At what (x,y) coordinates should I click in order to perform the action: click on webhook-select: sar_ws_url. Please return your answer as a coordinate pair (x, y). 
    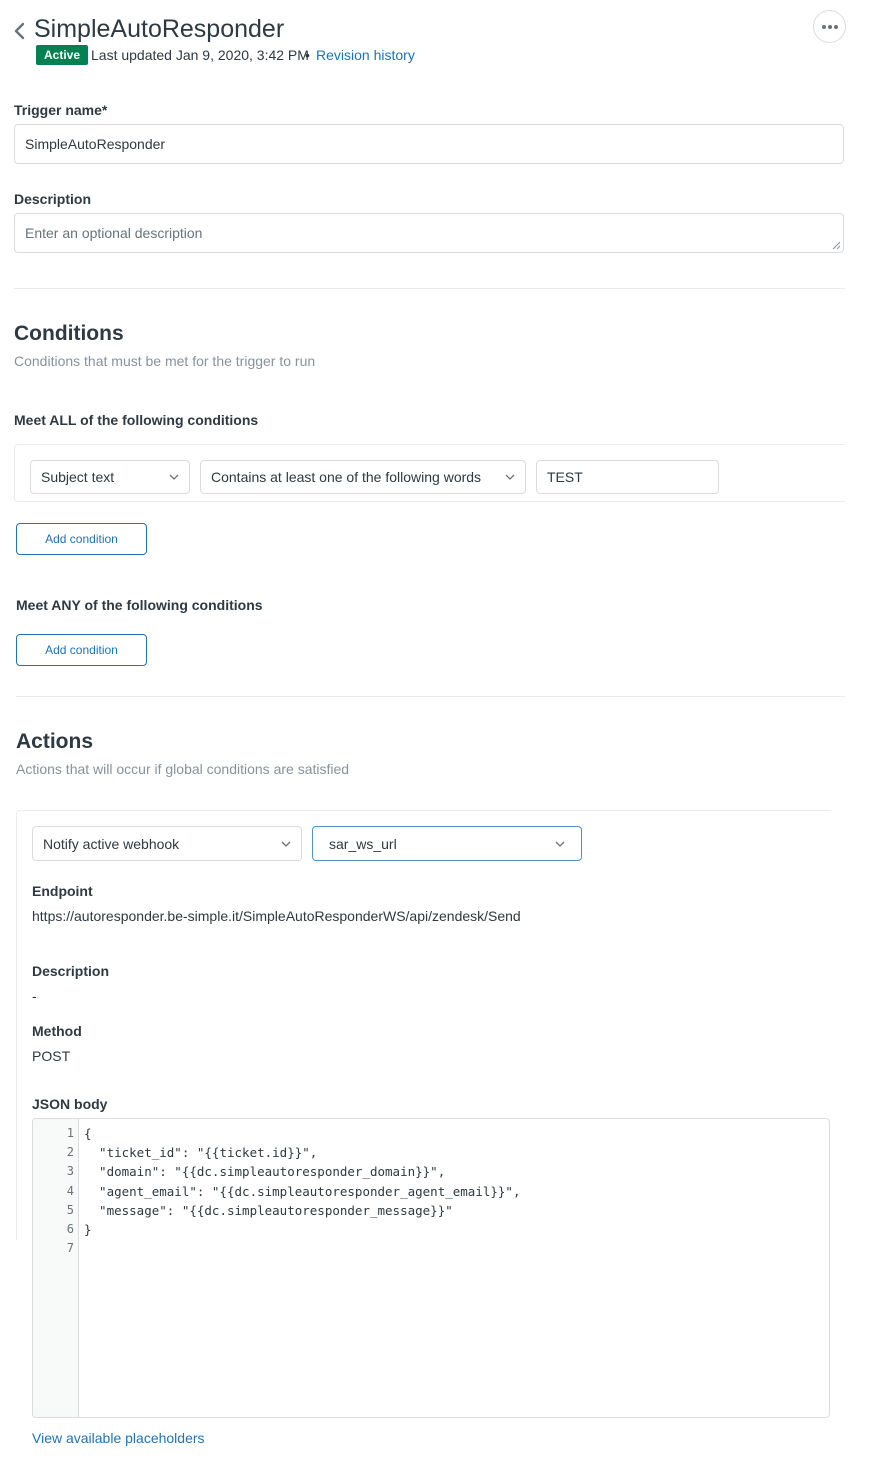
    Looking at the image, I should click on (447, 843).